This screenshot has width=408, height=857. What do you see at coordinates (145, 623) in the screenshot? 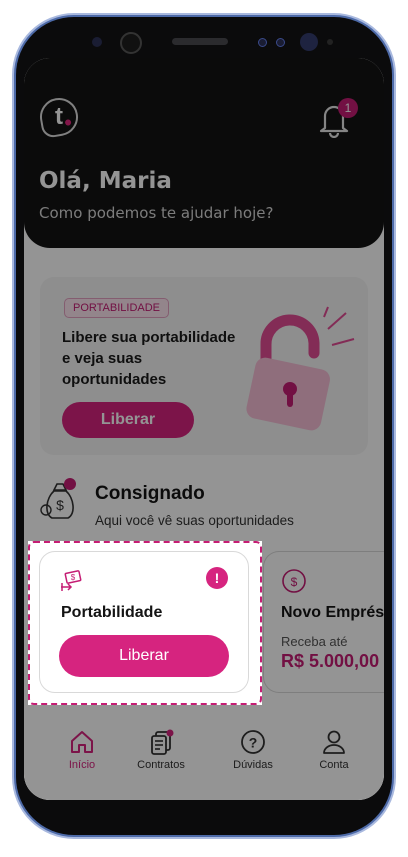
I see `spotlight-border` at bounding box center [145, 623].